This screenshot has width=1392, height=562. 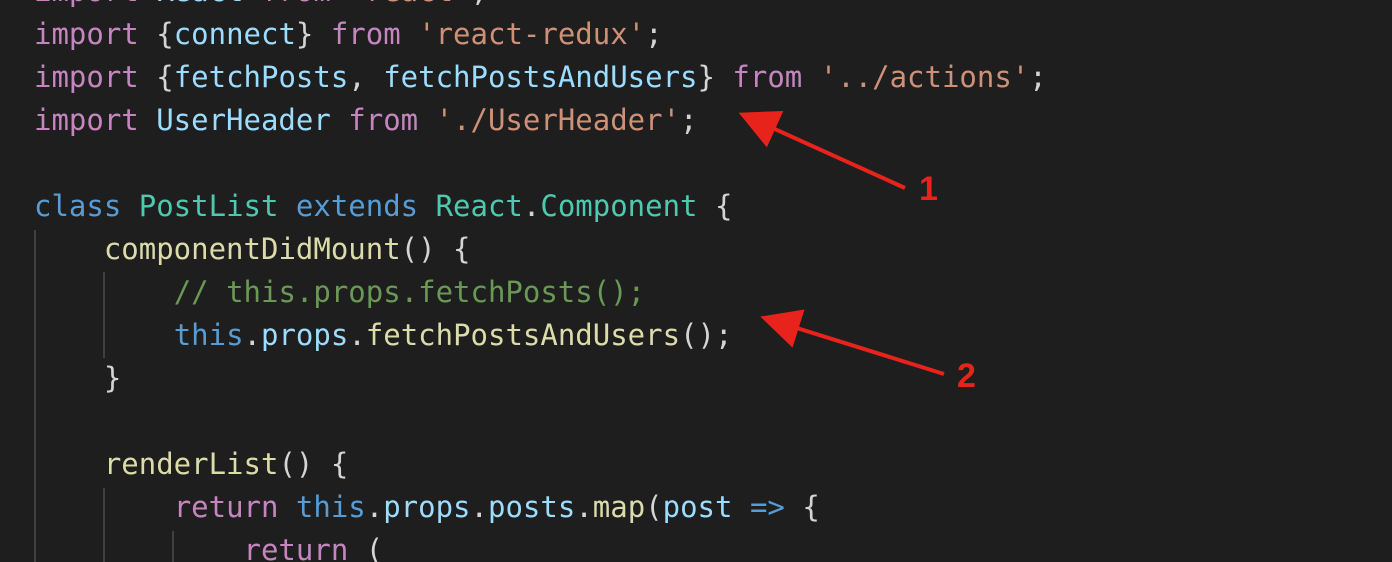 I want to click on code-line: import UserHeader from './UserHeader';, so click(x=540, y=120).